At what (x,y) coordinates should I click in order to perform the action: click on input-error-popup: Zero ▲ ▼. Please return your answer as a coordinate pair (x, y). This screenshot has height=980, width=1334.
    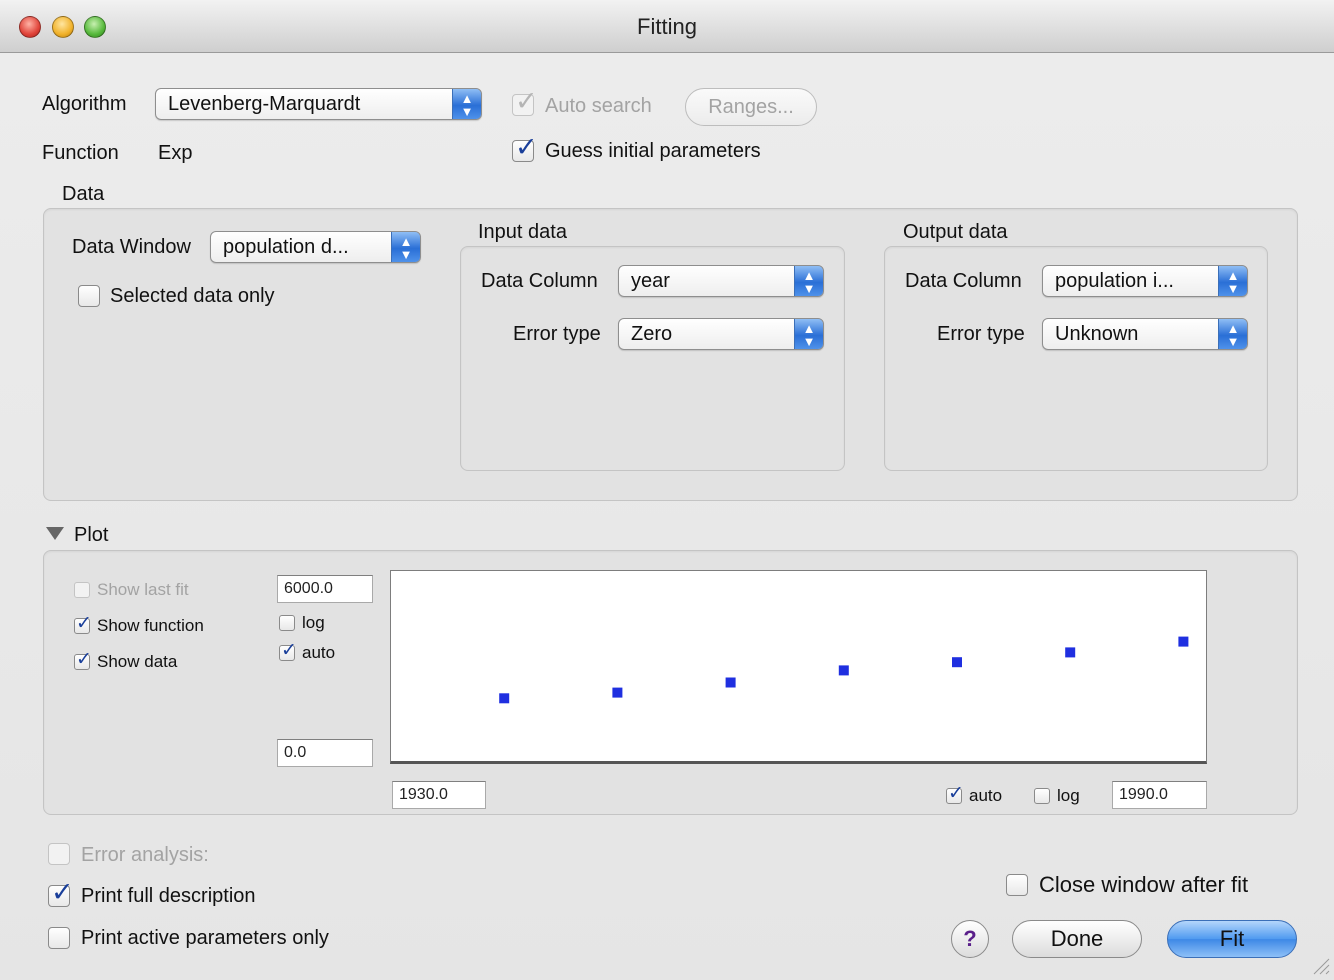
    Looking at the image, I should click on (721, 334).